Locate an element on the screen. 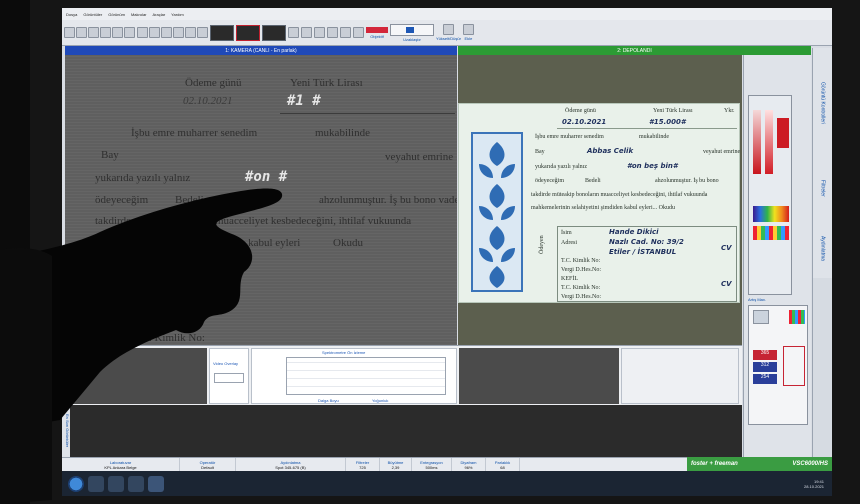 This screenshot has width=860, height=504. cam-currency: Yeni Türk Lirası is located at coordinates (326, 83).